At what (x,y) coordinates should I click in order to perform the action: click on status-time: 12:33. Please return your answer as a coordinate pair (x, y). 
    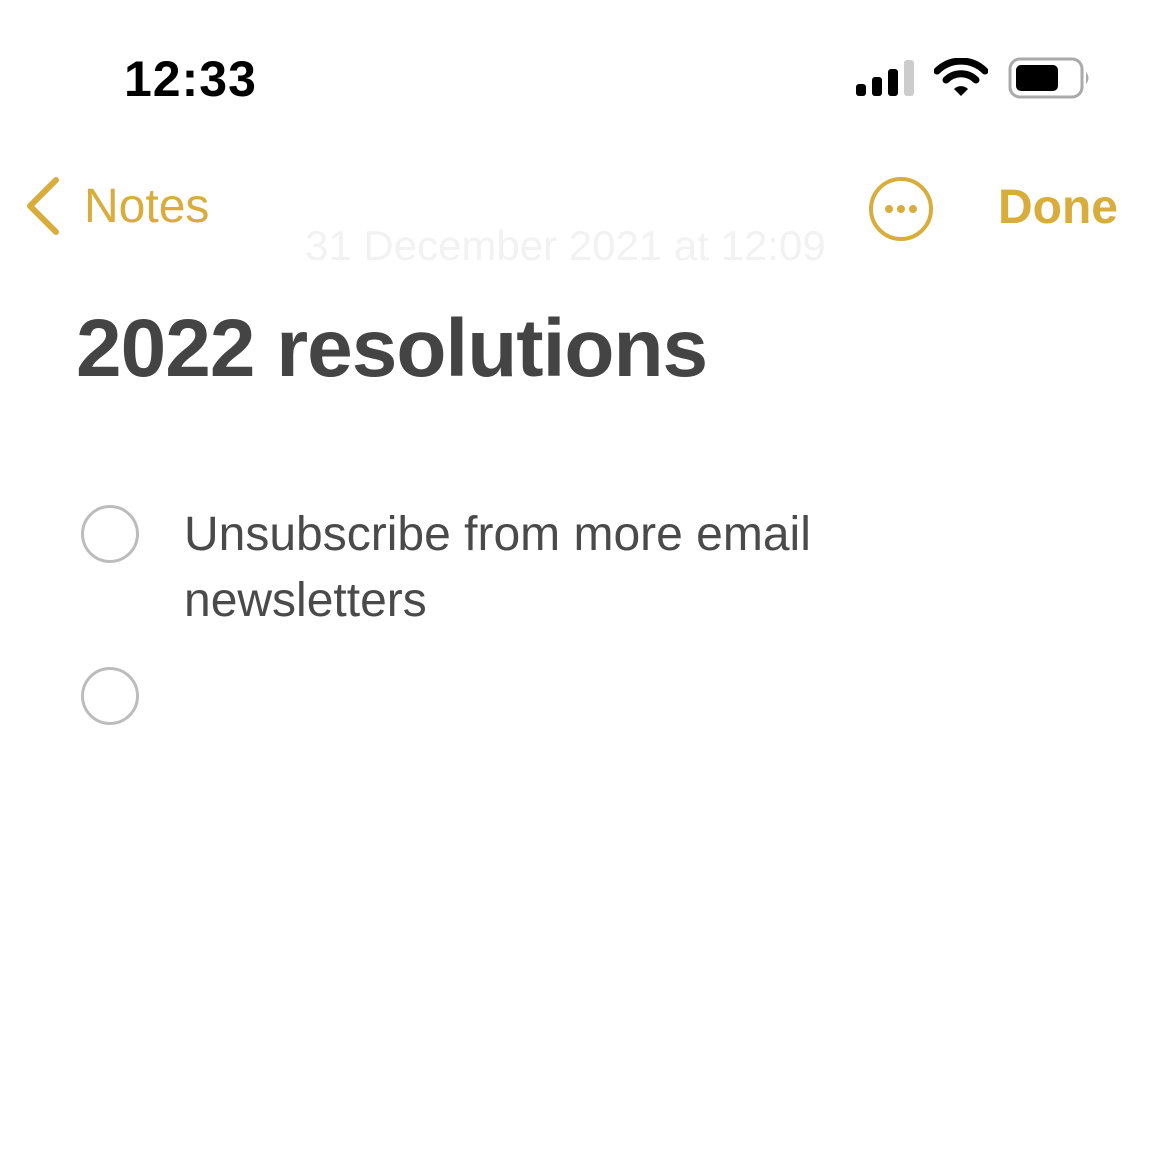
    Looking at the image, I should click on (190, 79).